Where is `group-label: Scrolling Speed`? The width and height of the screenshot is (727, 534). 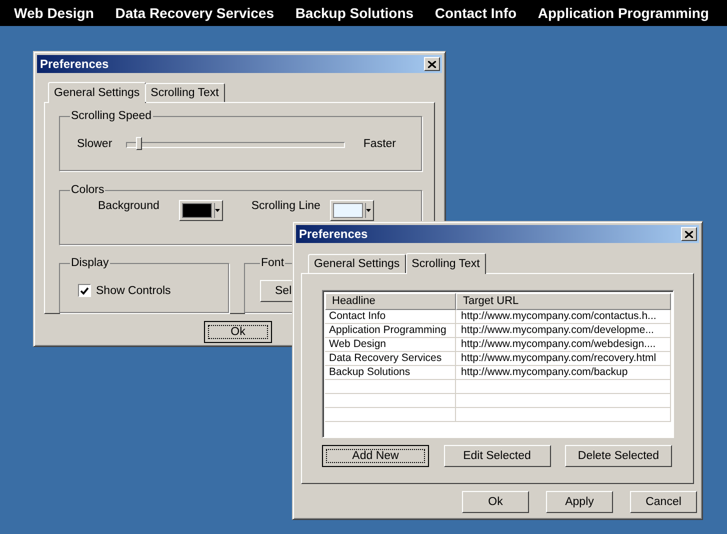 group-label: Scrolling Speed is located at coordinates (111, 116).